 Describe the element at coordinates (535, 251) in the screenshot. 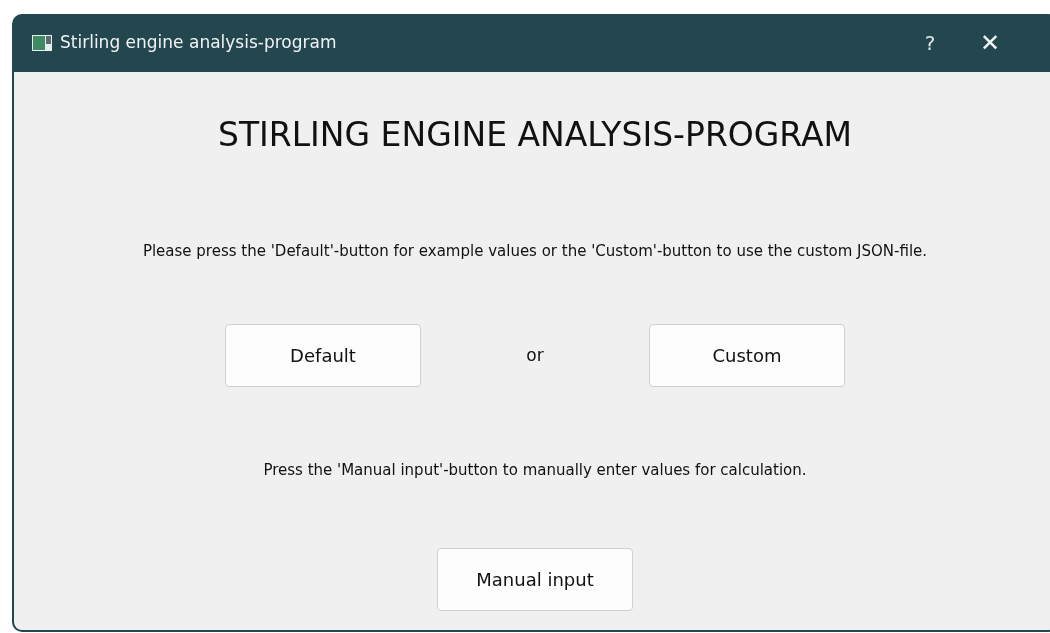

I see `instruction-text: Please press the 'Default'-button for example values or the 'Custom'-button to use the custom JSON-file.` at that location.